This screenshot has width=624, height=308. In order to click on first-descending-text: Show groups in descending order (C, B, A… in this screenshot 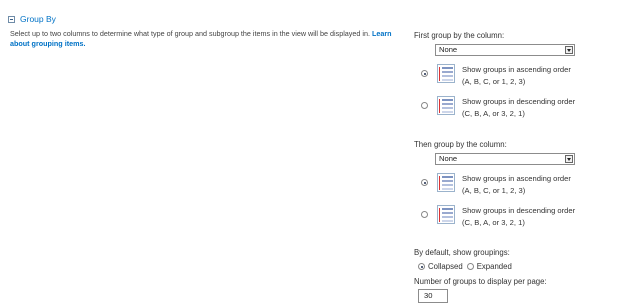, I will do `click(518, 108)`.